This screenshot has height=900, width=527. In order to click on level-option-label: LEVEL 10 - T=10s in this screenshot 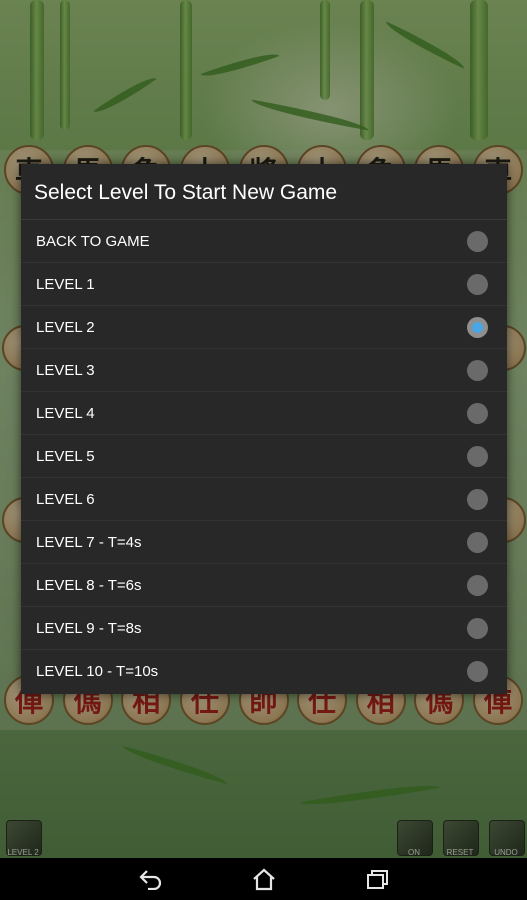, I will do `click(97, 671)`.